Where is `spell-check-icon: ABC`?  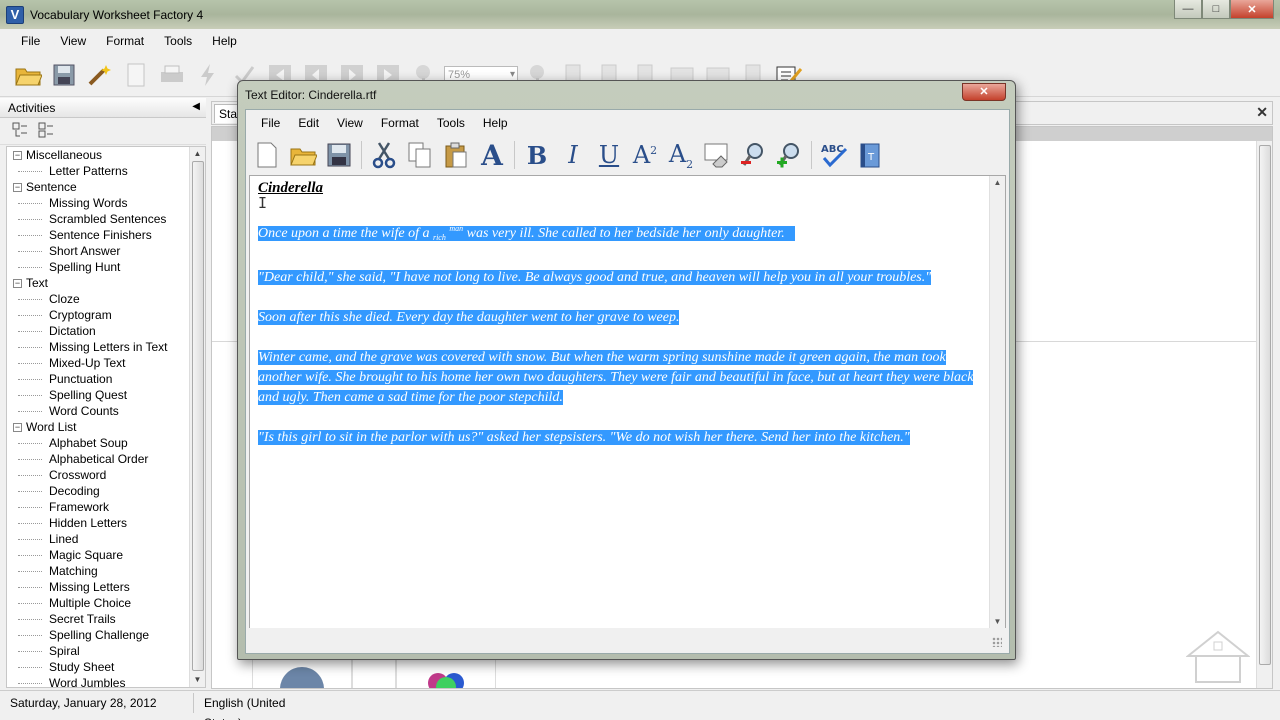
spell-check-icon: ABC is located at coordinates (834, 155).